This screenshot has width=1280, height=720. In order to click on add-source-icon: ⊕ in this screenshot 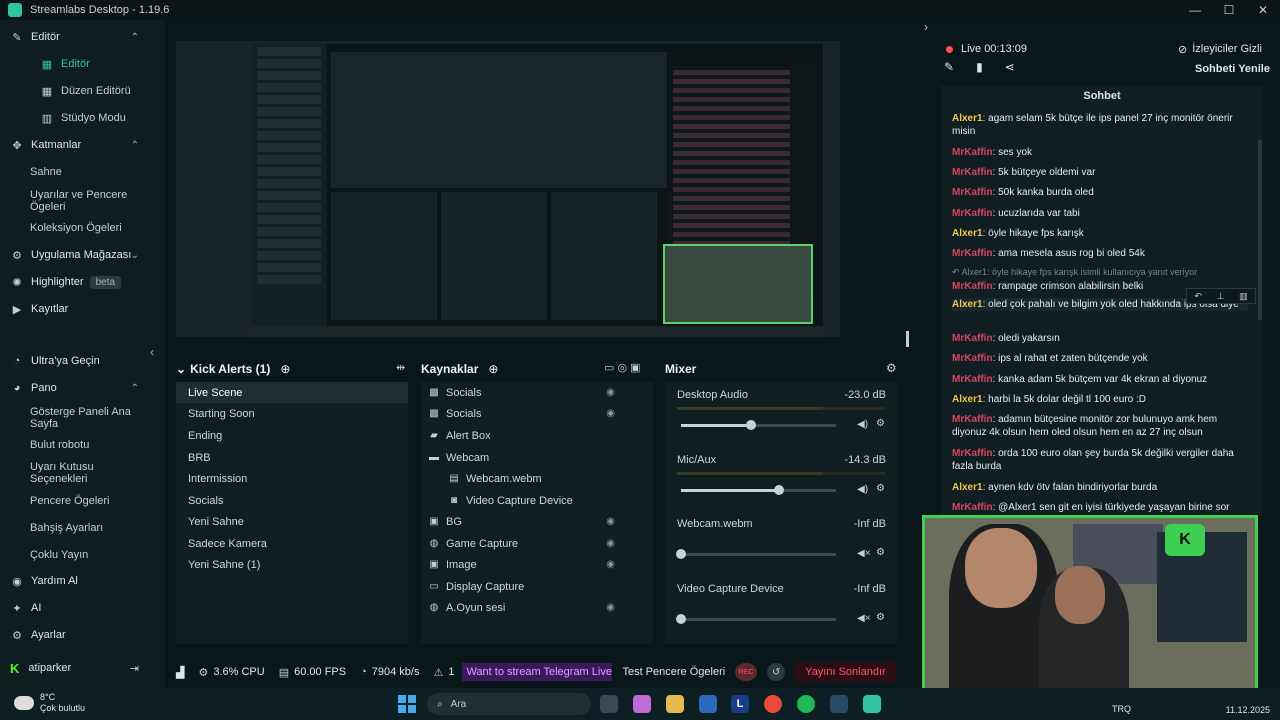, I will do `click(493, 369)`.